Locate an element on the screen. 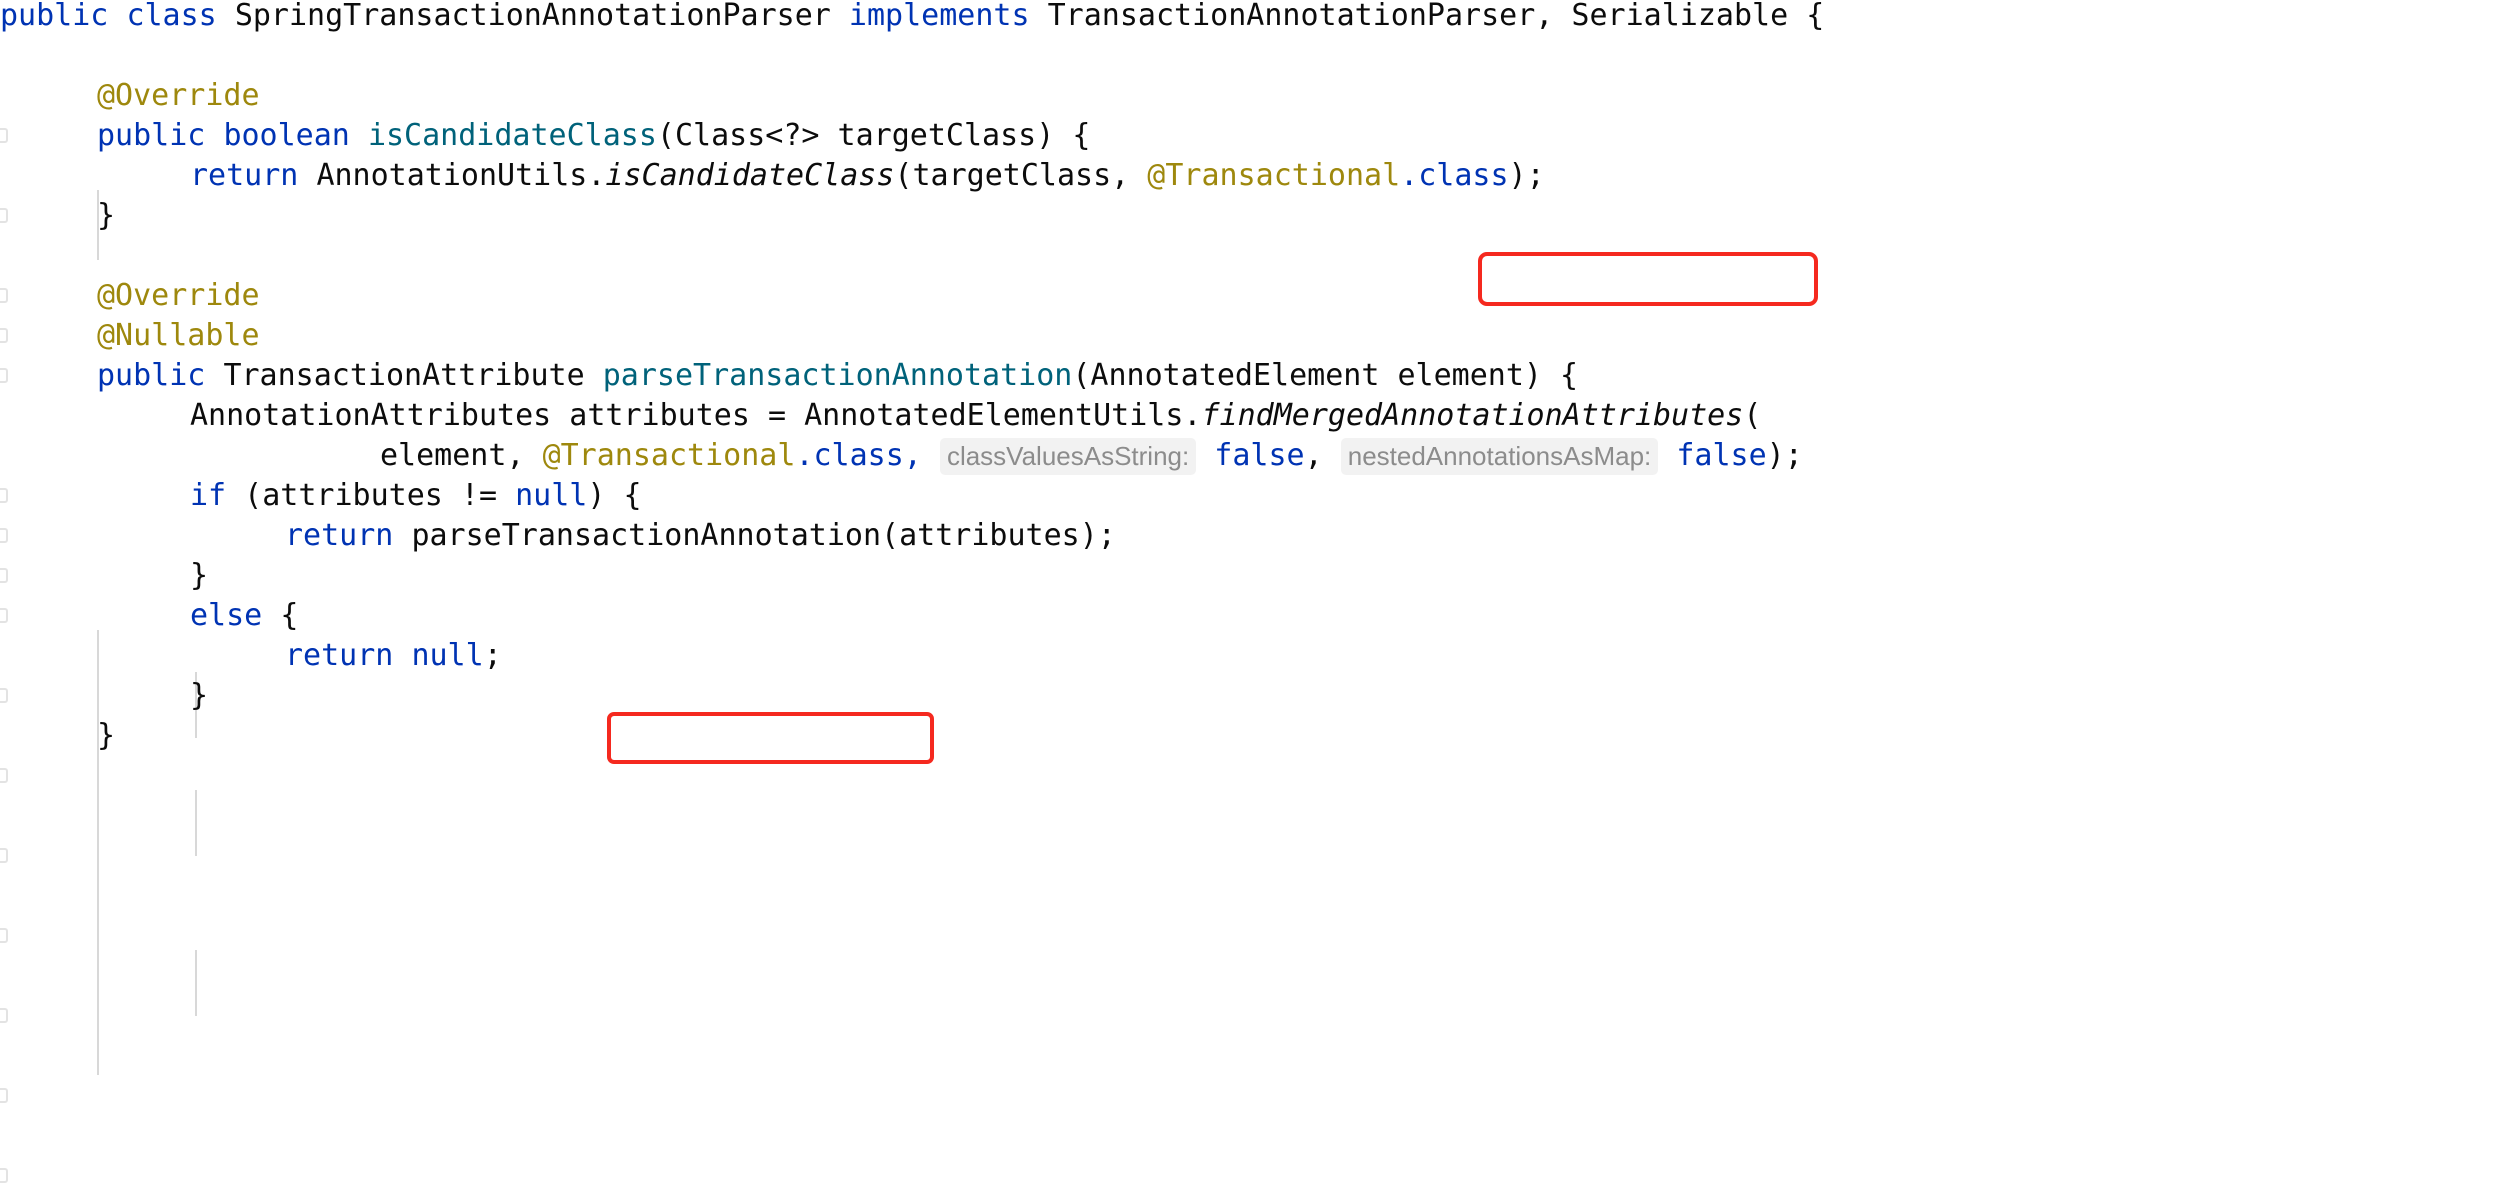  token-parameter-list: (AnnotatedElement element) { is located at coordinates (1325, 375).